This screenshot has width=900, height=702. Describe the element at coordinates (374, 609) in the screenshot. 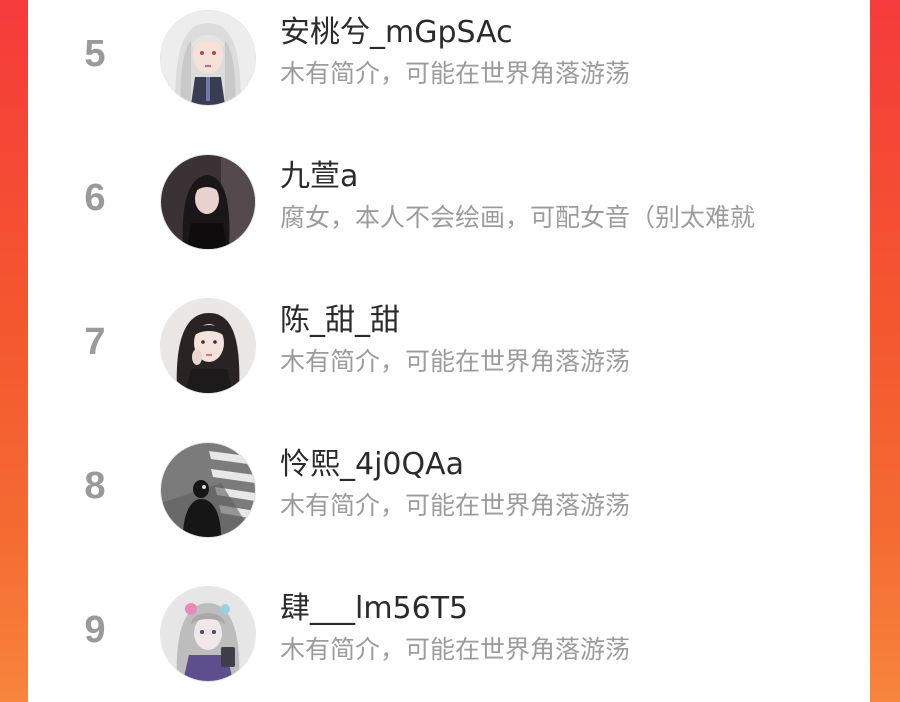

I see `user-name: 肆___lm56T5` at that location.